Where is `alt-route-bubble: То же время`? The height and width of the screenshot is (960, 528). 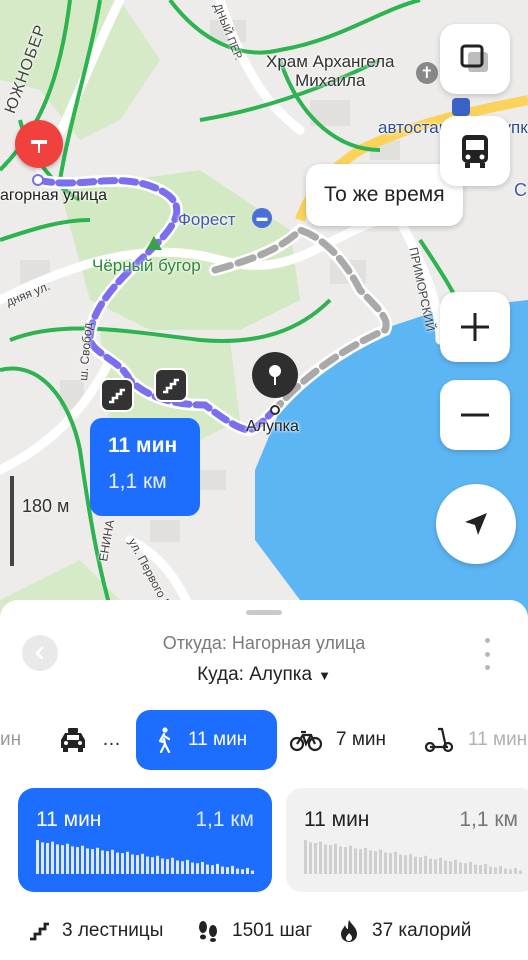
alt-route-bubble: То же время is located at coordinates (384, 195).